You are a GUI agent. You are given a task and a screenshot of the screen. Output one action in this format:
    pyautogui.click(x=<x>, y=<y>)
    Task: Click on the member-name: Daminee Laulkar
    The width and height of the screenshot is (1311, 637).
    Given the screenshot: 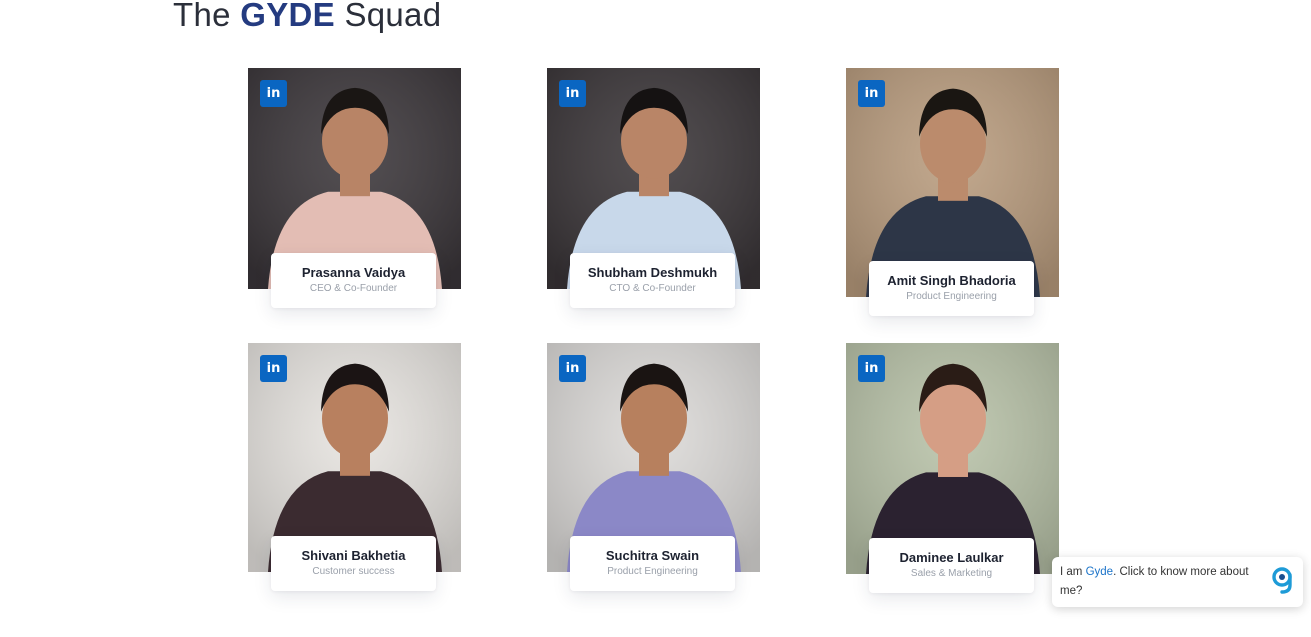 What is the action you would take?
    pyautogui.click(x=951, y=557)
    